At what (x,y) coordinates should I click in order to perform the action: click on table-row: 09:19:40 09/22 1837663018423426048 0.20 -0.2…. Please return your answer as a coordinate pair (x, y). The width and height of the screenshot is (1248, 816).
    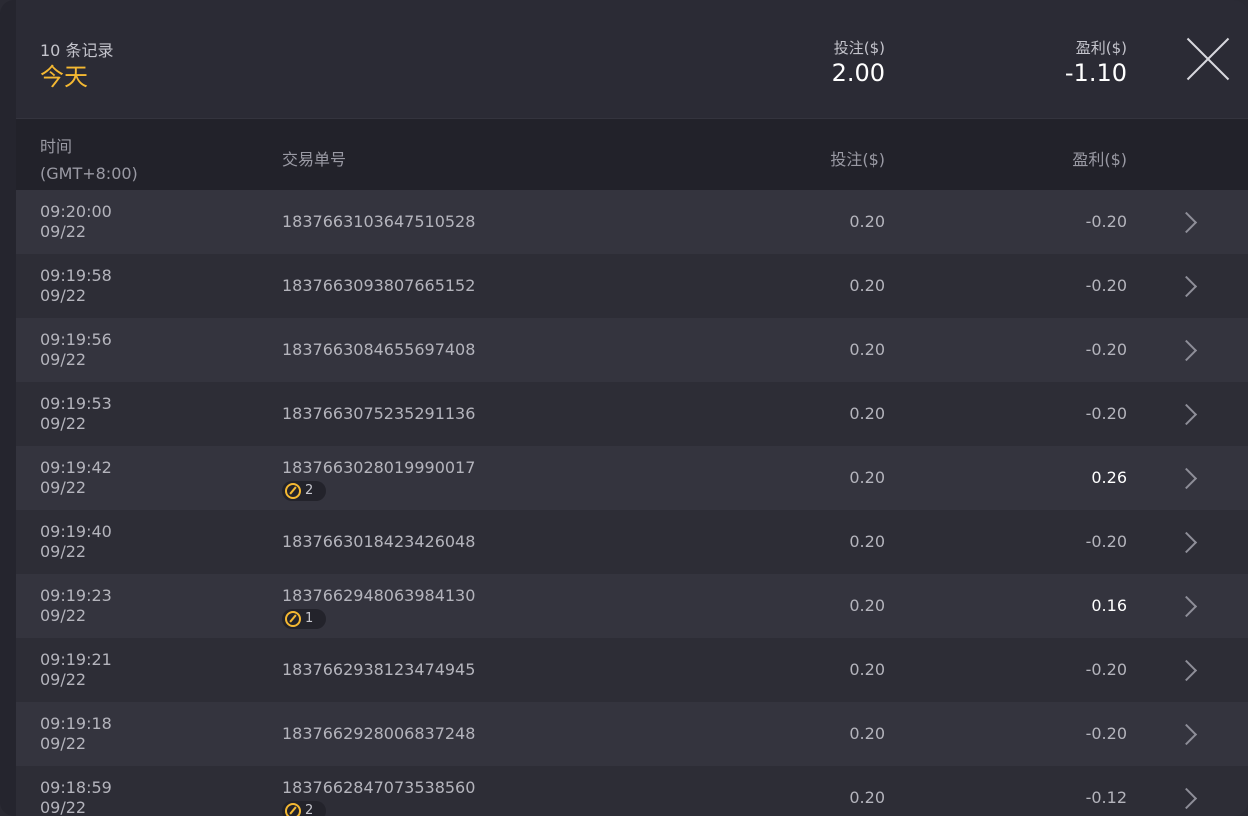
    Looking at the image, I should click on (632, 542).